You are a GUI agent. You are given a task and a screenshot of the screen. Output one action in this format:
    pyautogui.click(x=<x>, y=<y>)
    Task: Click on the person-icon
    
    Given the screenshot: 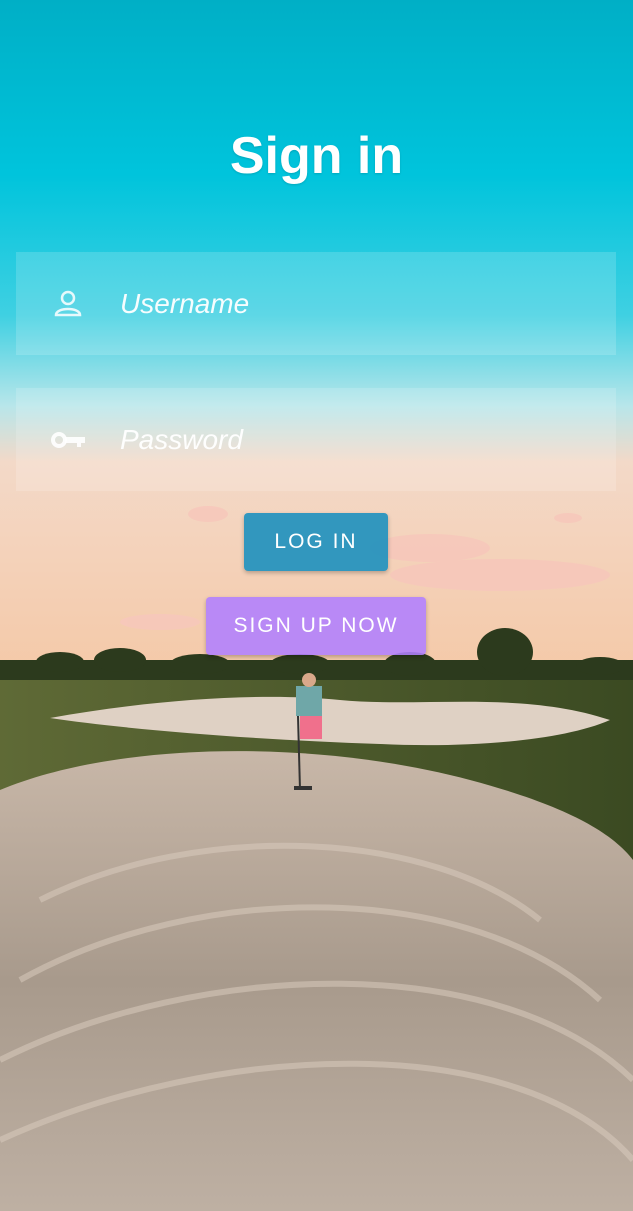 What is the action you would take?
    pyautogui.click(x=68, y=304)
    